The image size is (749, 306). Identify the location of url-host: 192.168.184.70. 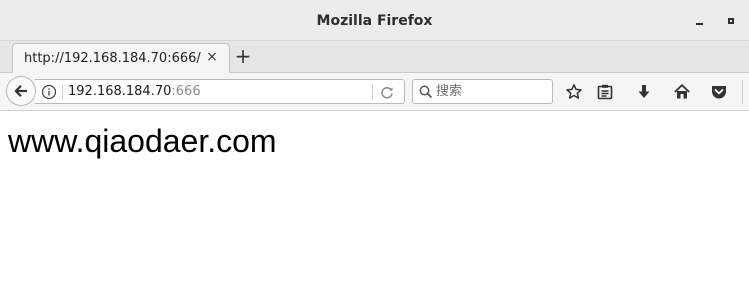
(120, 91).